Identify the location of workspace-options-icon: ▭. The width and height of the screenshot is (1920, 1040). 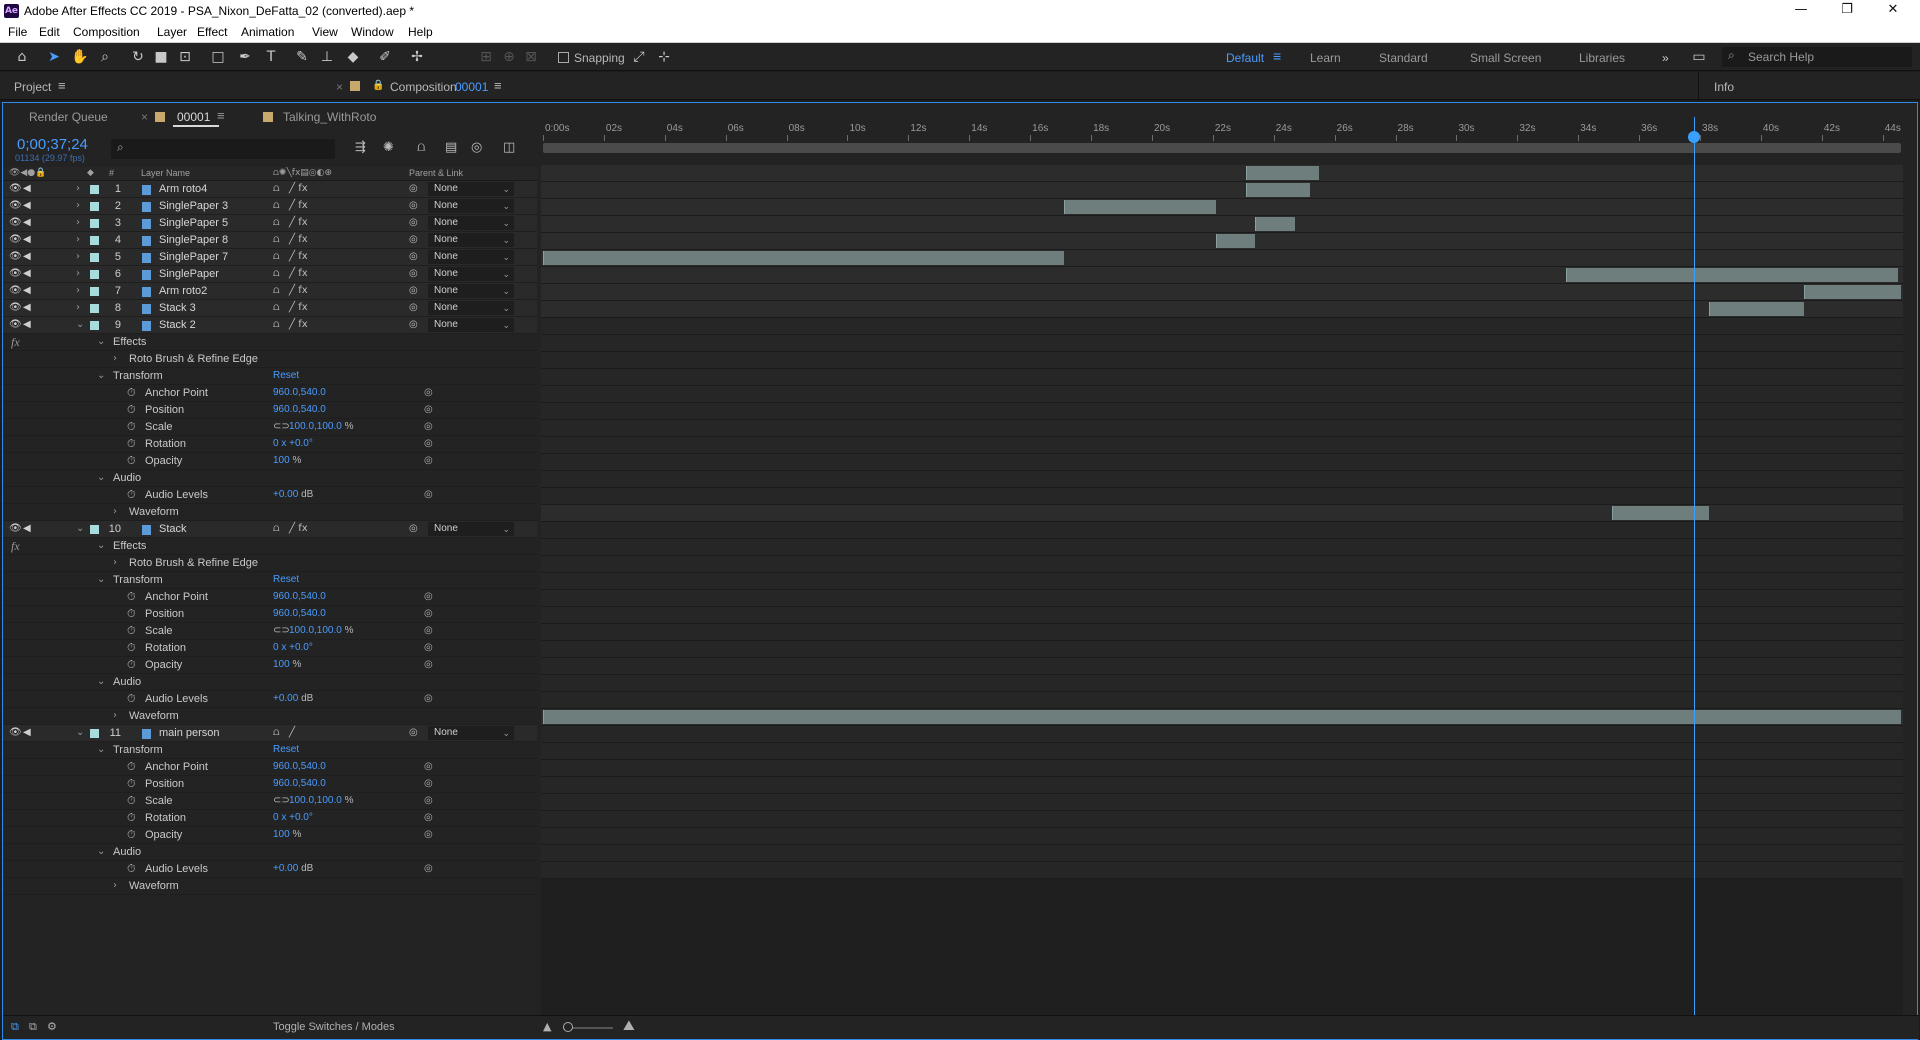
(1699, 57).